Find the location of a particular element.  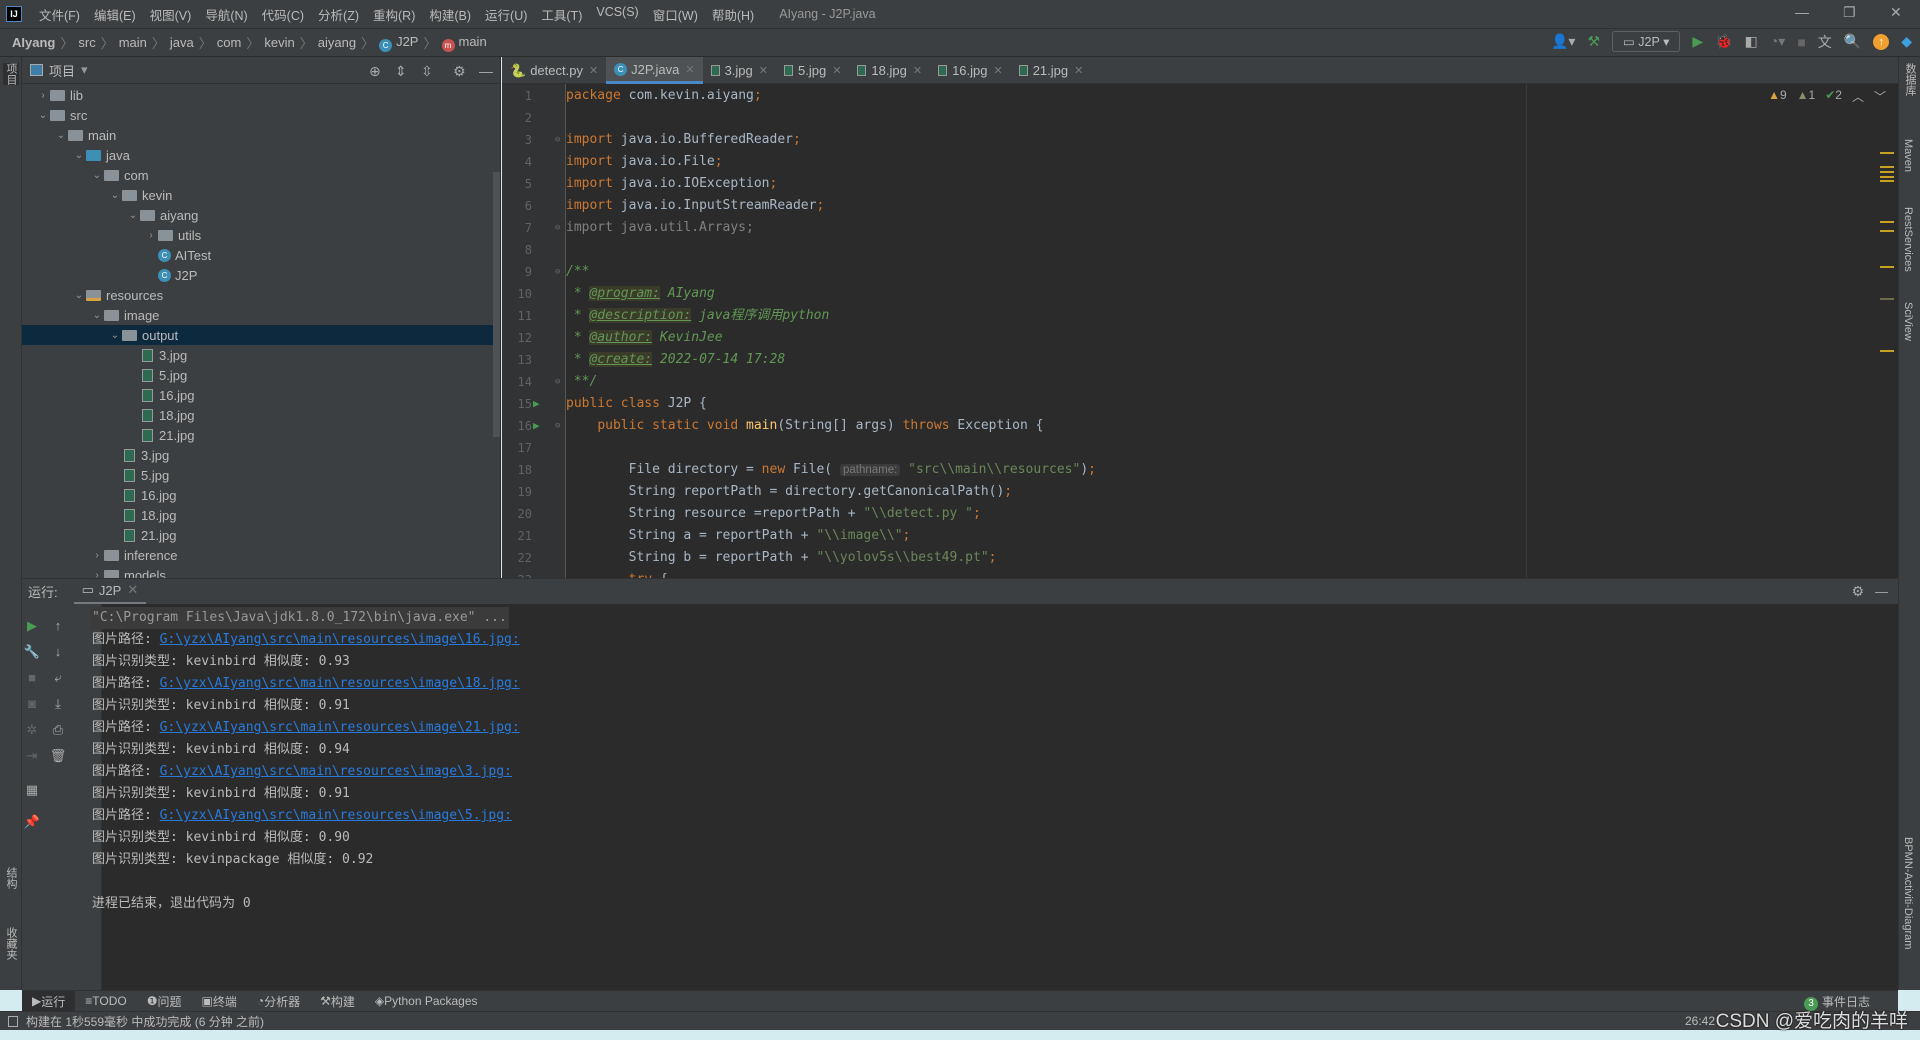

minimize-icon: — is located at coordinates (1802, 12).